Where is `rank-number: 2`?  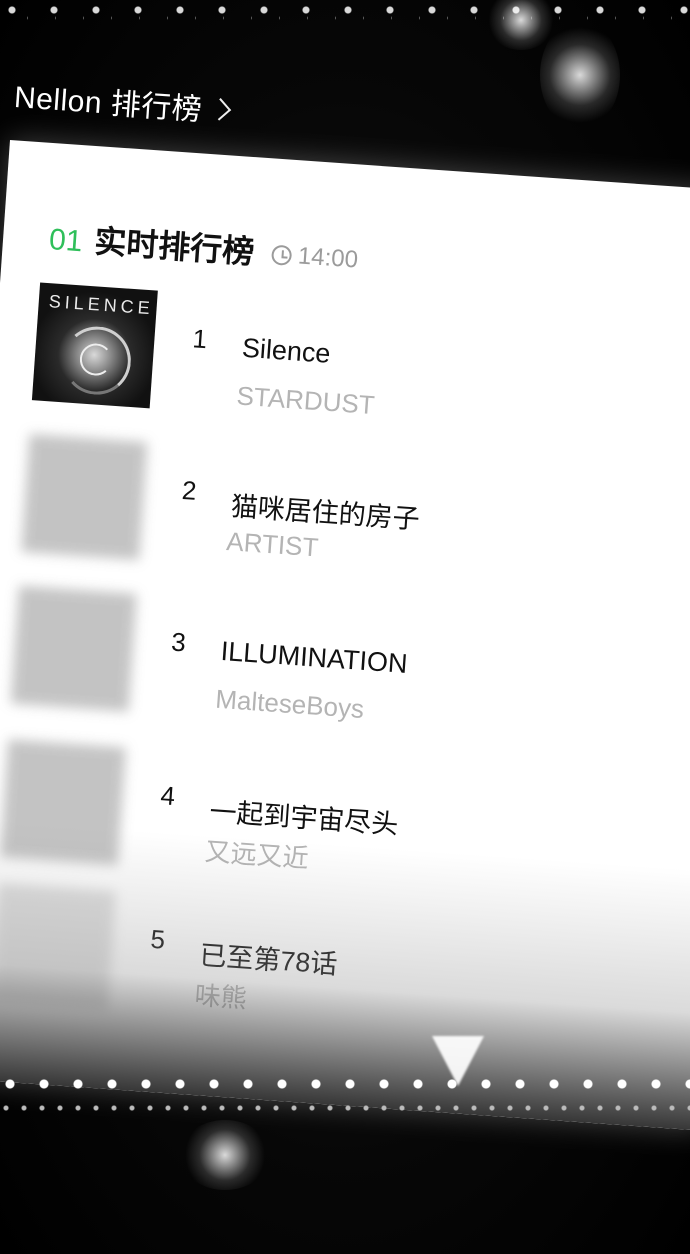
rank-number: 2 is located at coordinates (189, 490).